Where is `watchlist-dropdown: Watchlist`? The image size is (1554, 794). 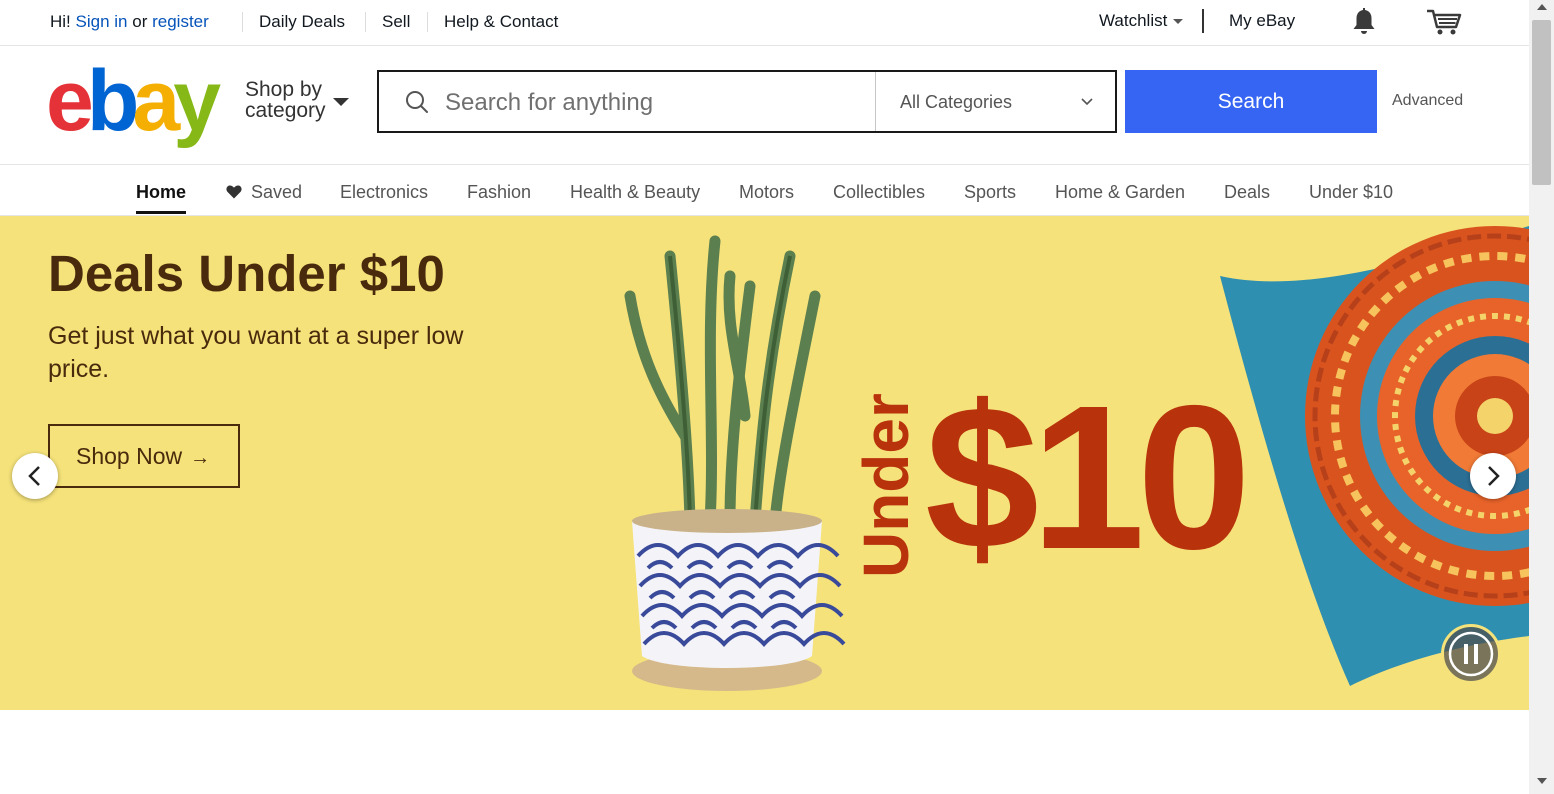 watchlist-dropdown: Watchlist is located at coordinates (1141, 21).